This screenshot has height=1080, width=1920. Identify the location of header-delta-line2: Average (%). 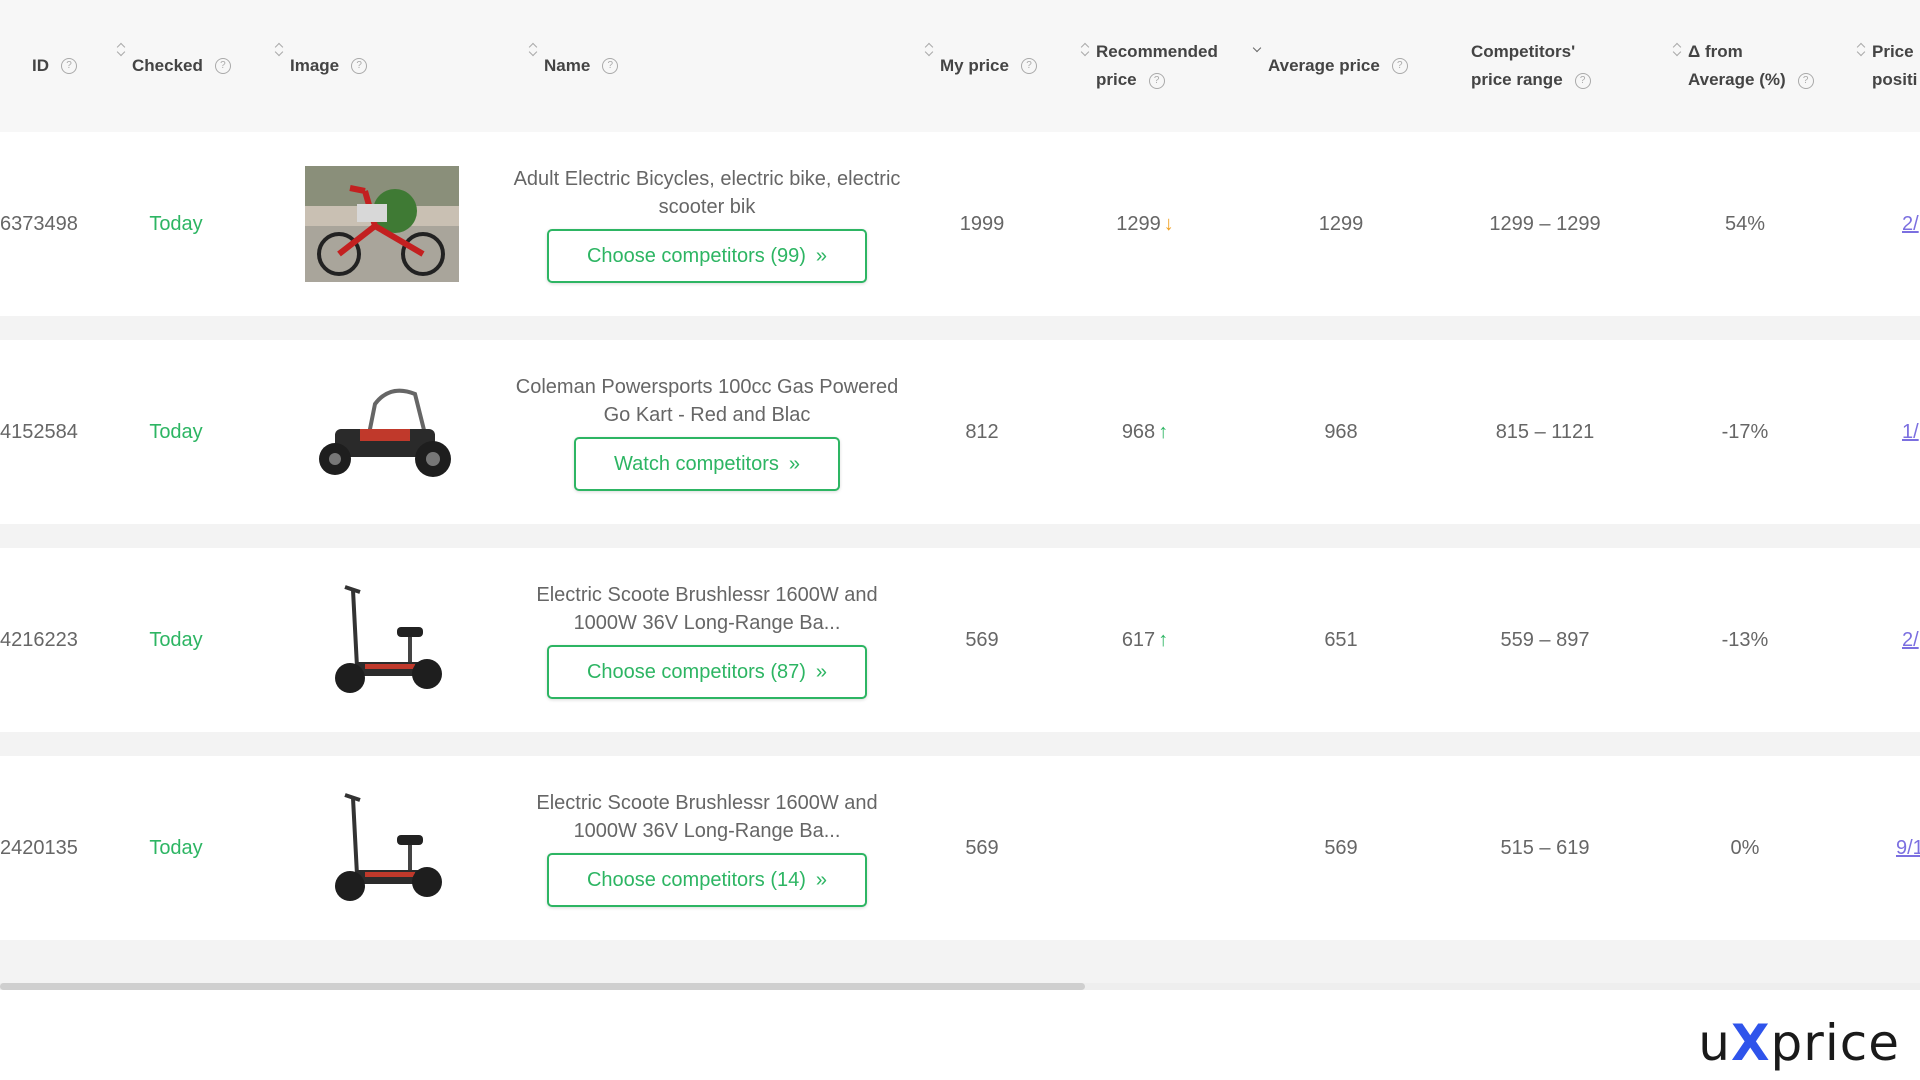
(1737, 79).